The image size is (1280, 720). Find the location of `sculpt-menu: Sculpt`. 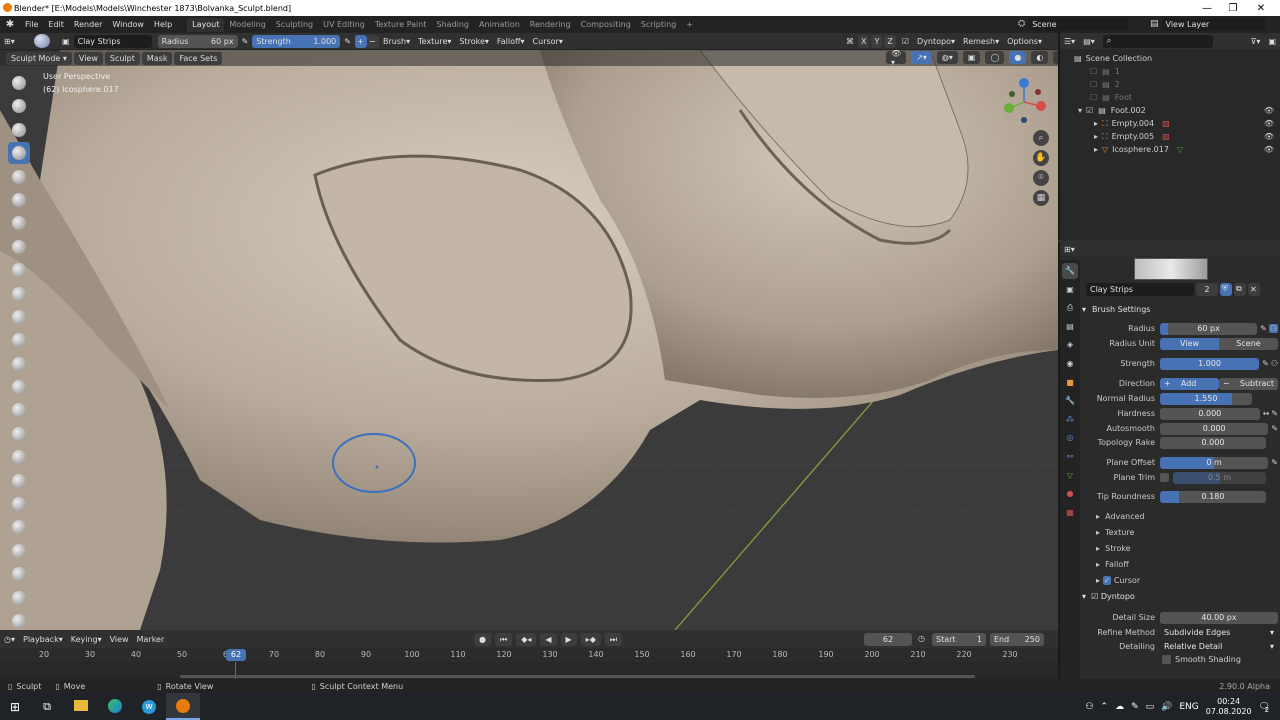

sculpt-menu: Sculpt is located at coordinates (122, 58).